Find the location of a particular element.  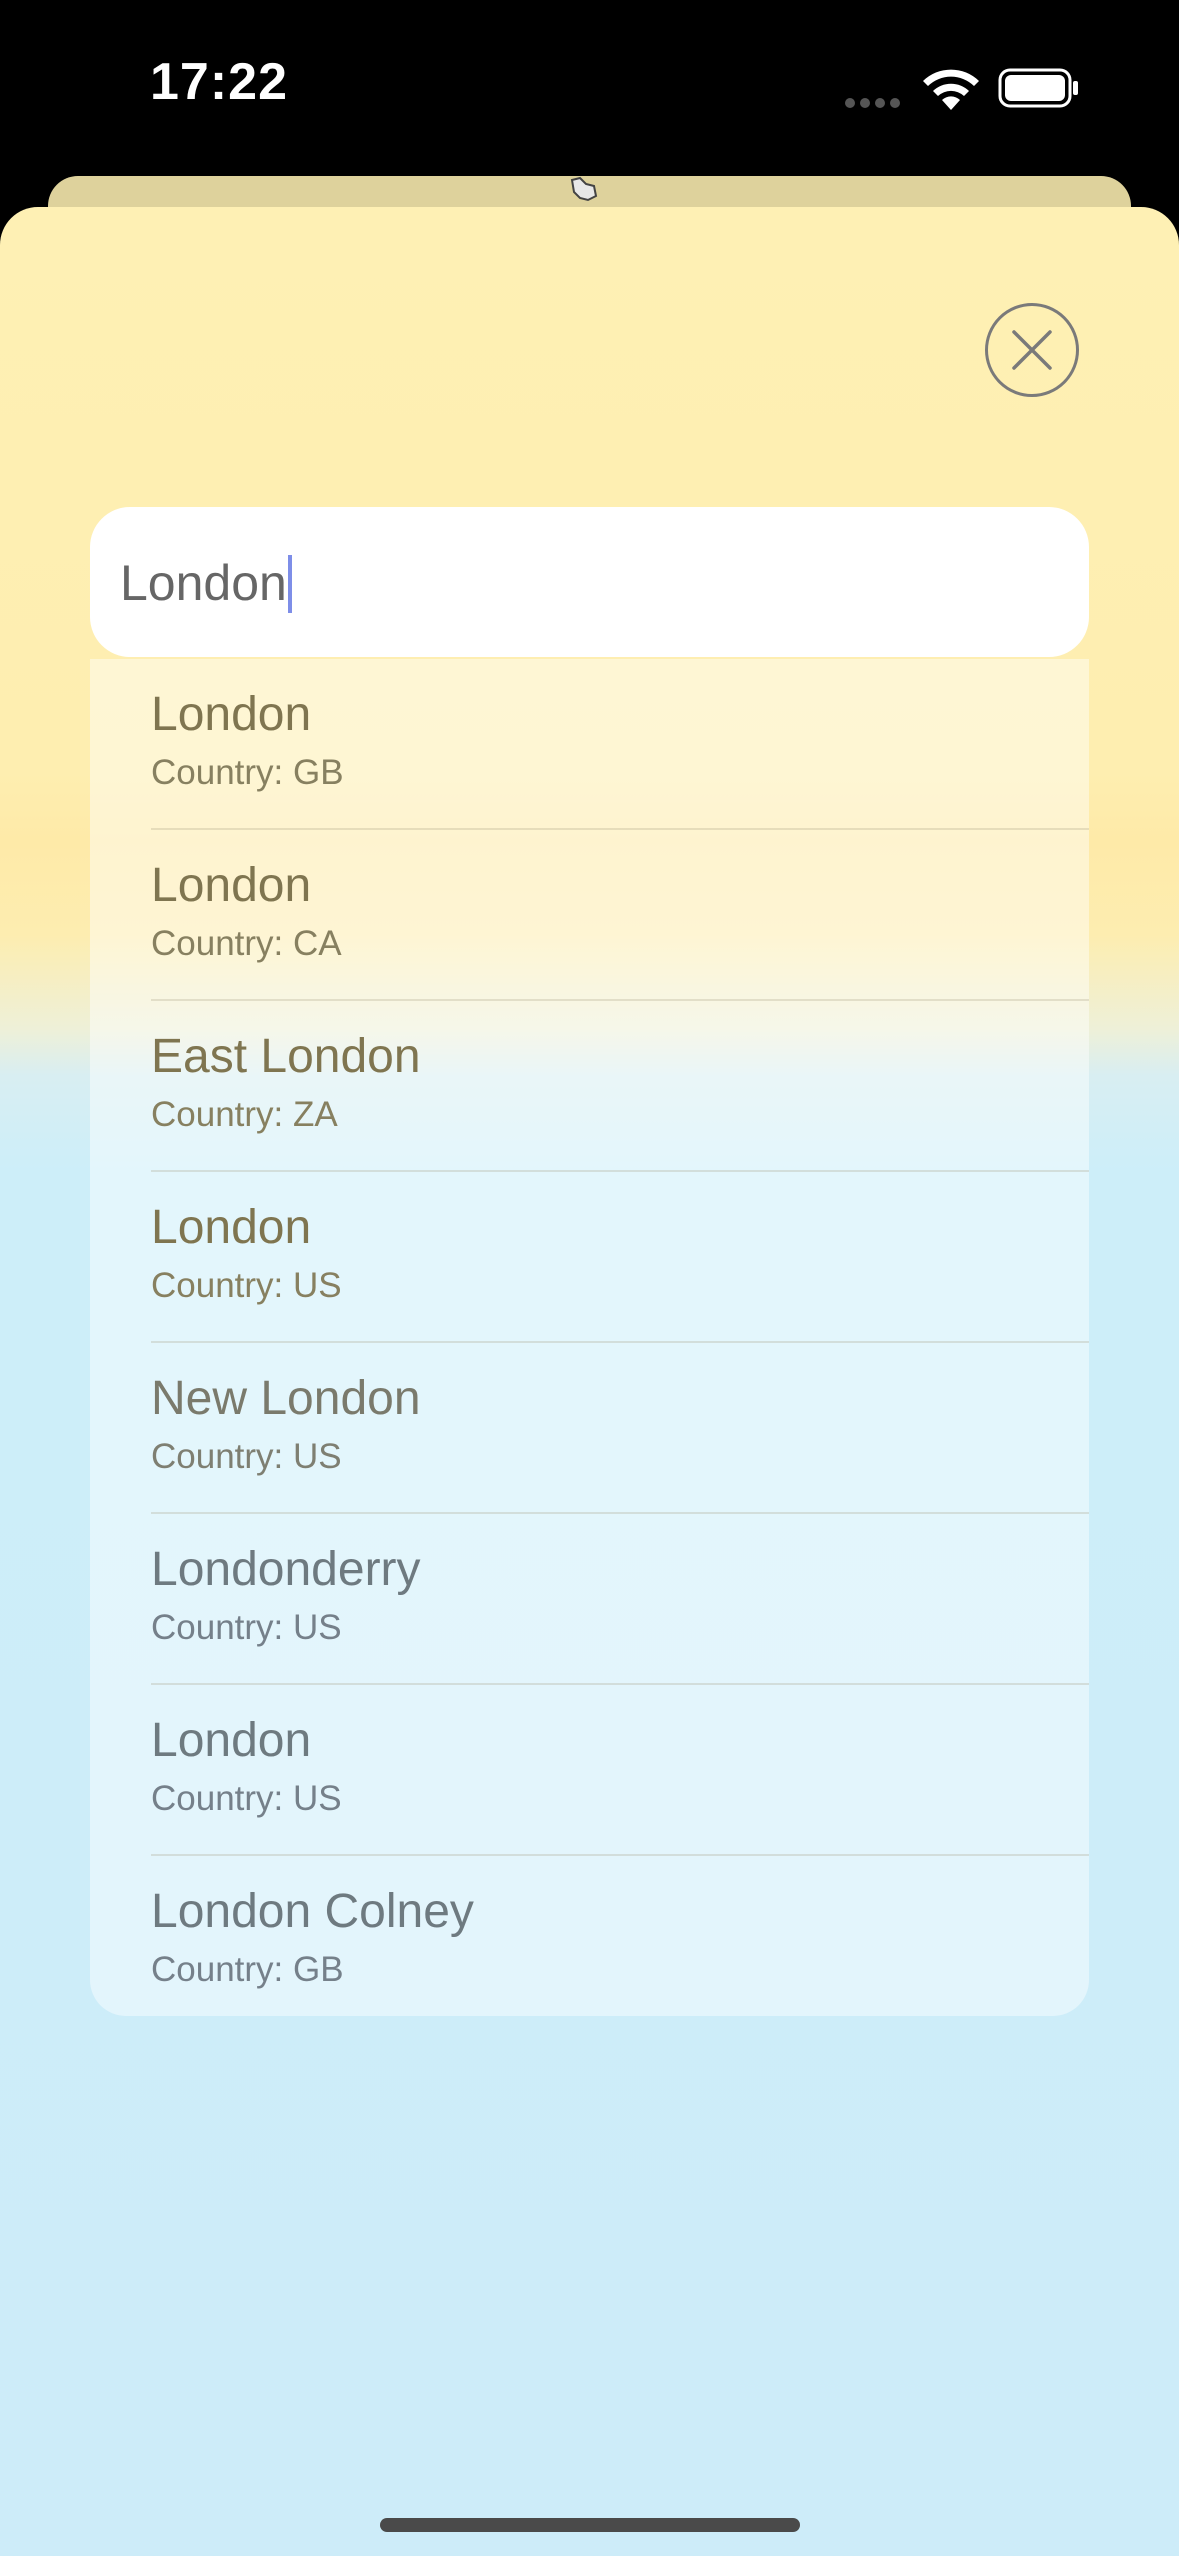

list-item: London Colney Country: GB is located at coordinates (589, 1936).